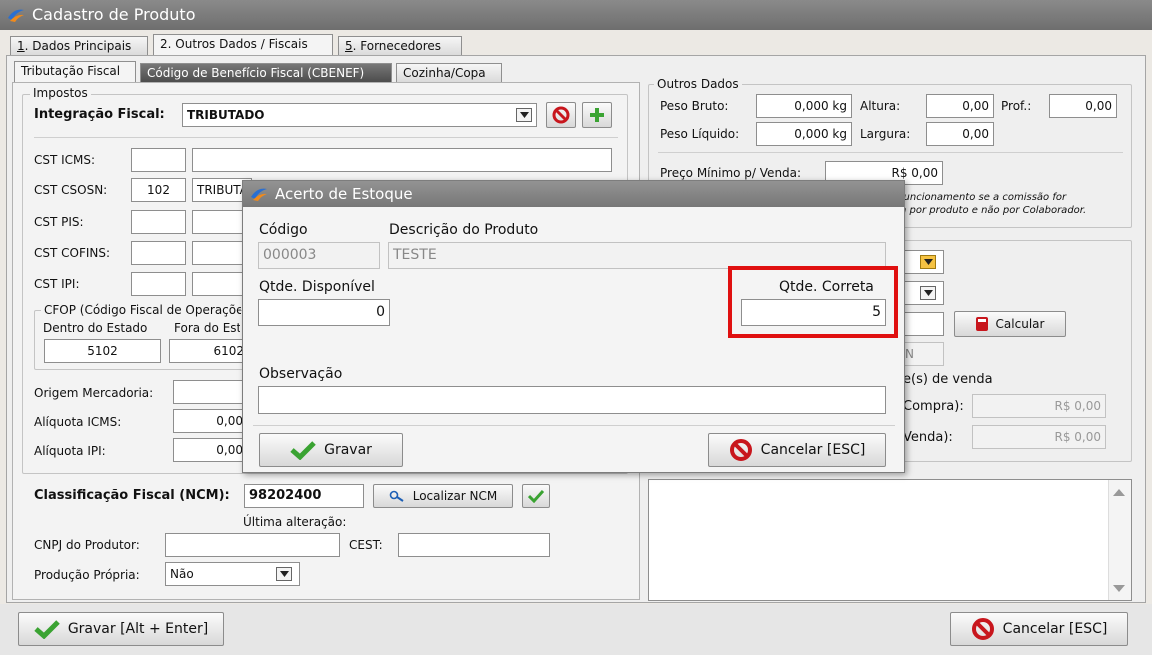  I want to click on largura-value: 0,00, so click(975, 134).